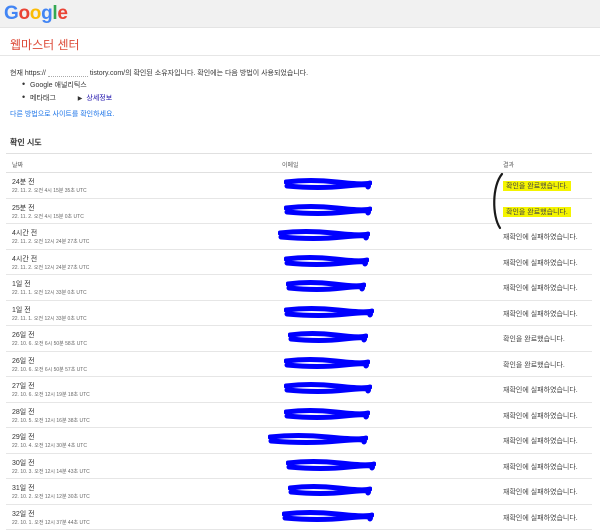 Image resolution: width=600 pixels, height=530 pixels. I want to click on method-item: Google 애널리틱스, so click(67, 86).